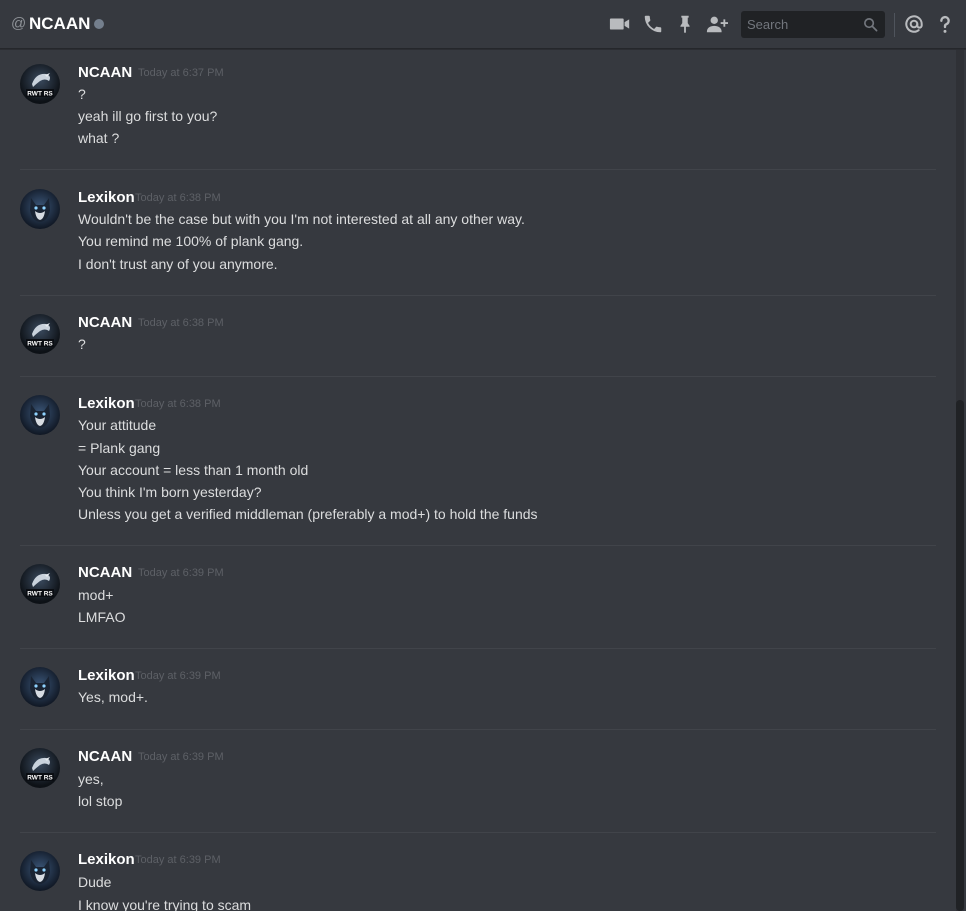  What do you see at coordinates (60, 23) in the screenshot?
I see `channel-name: NCAAN` at bounding box center [60, 23].